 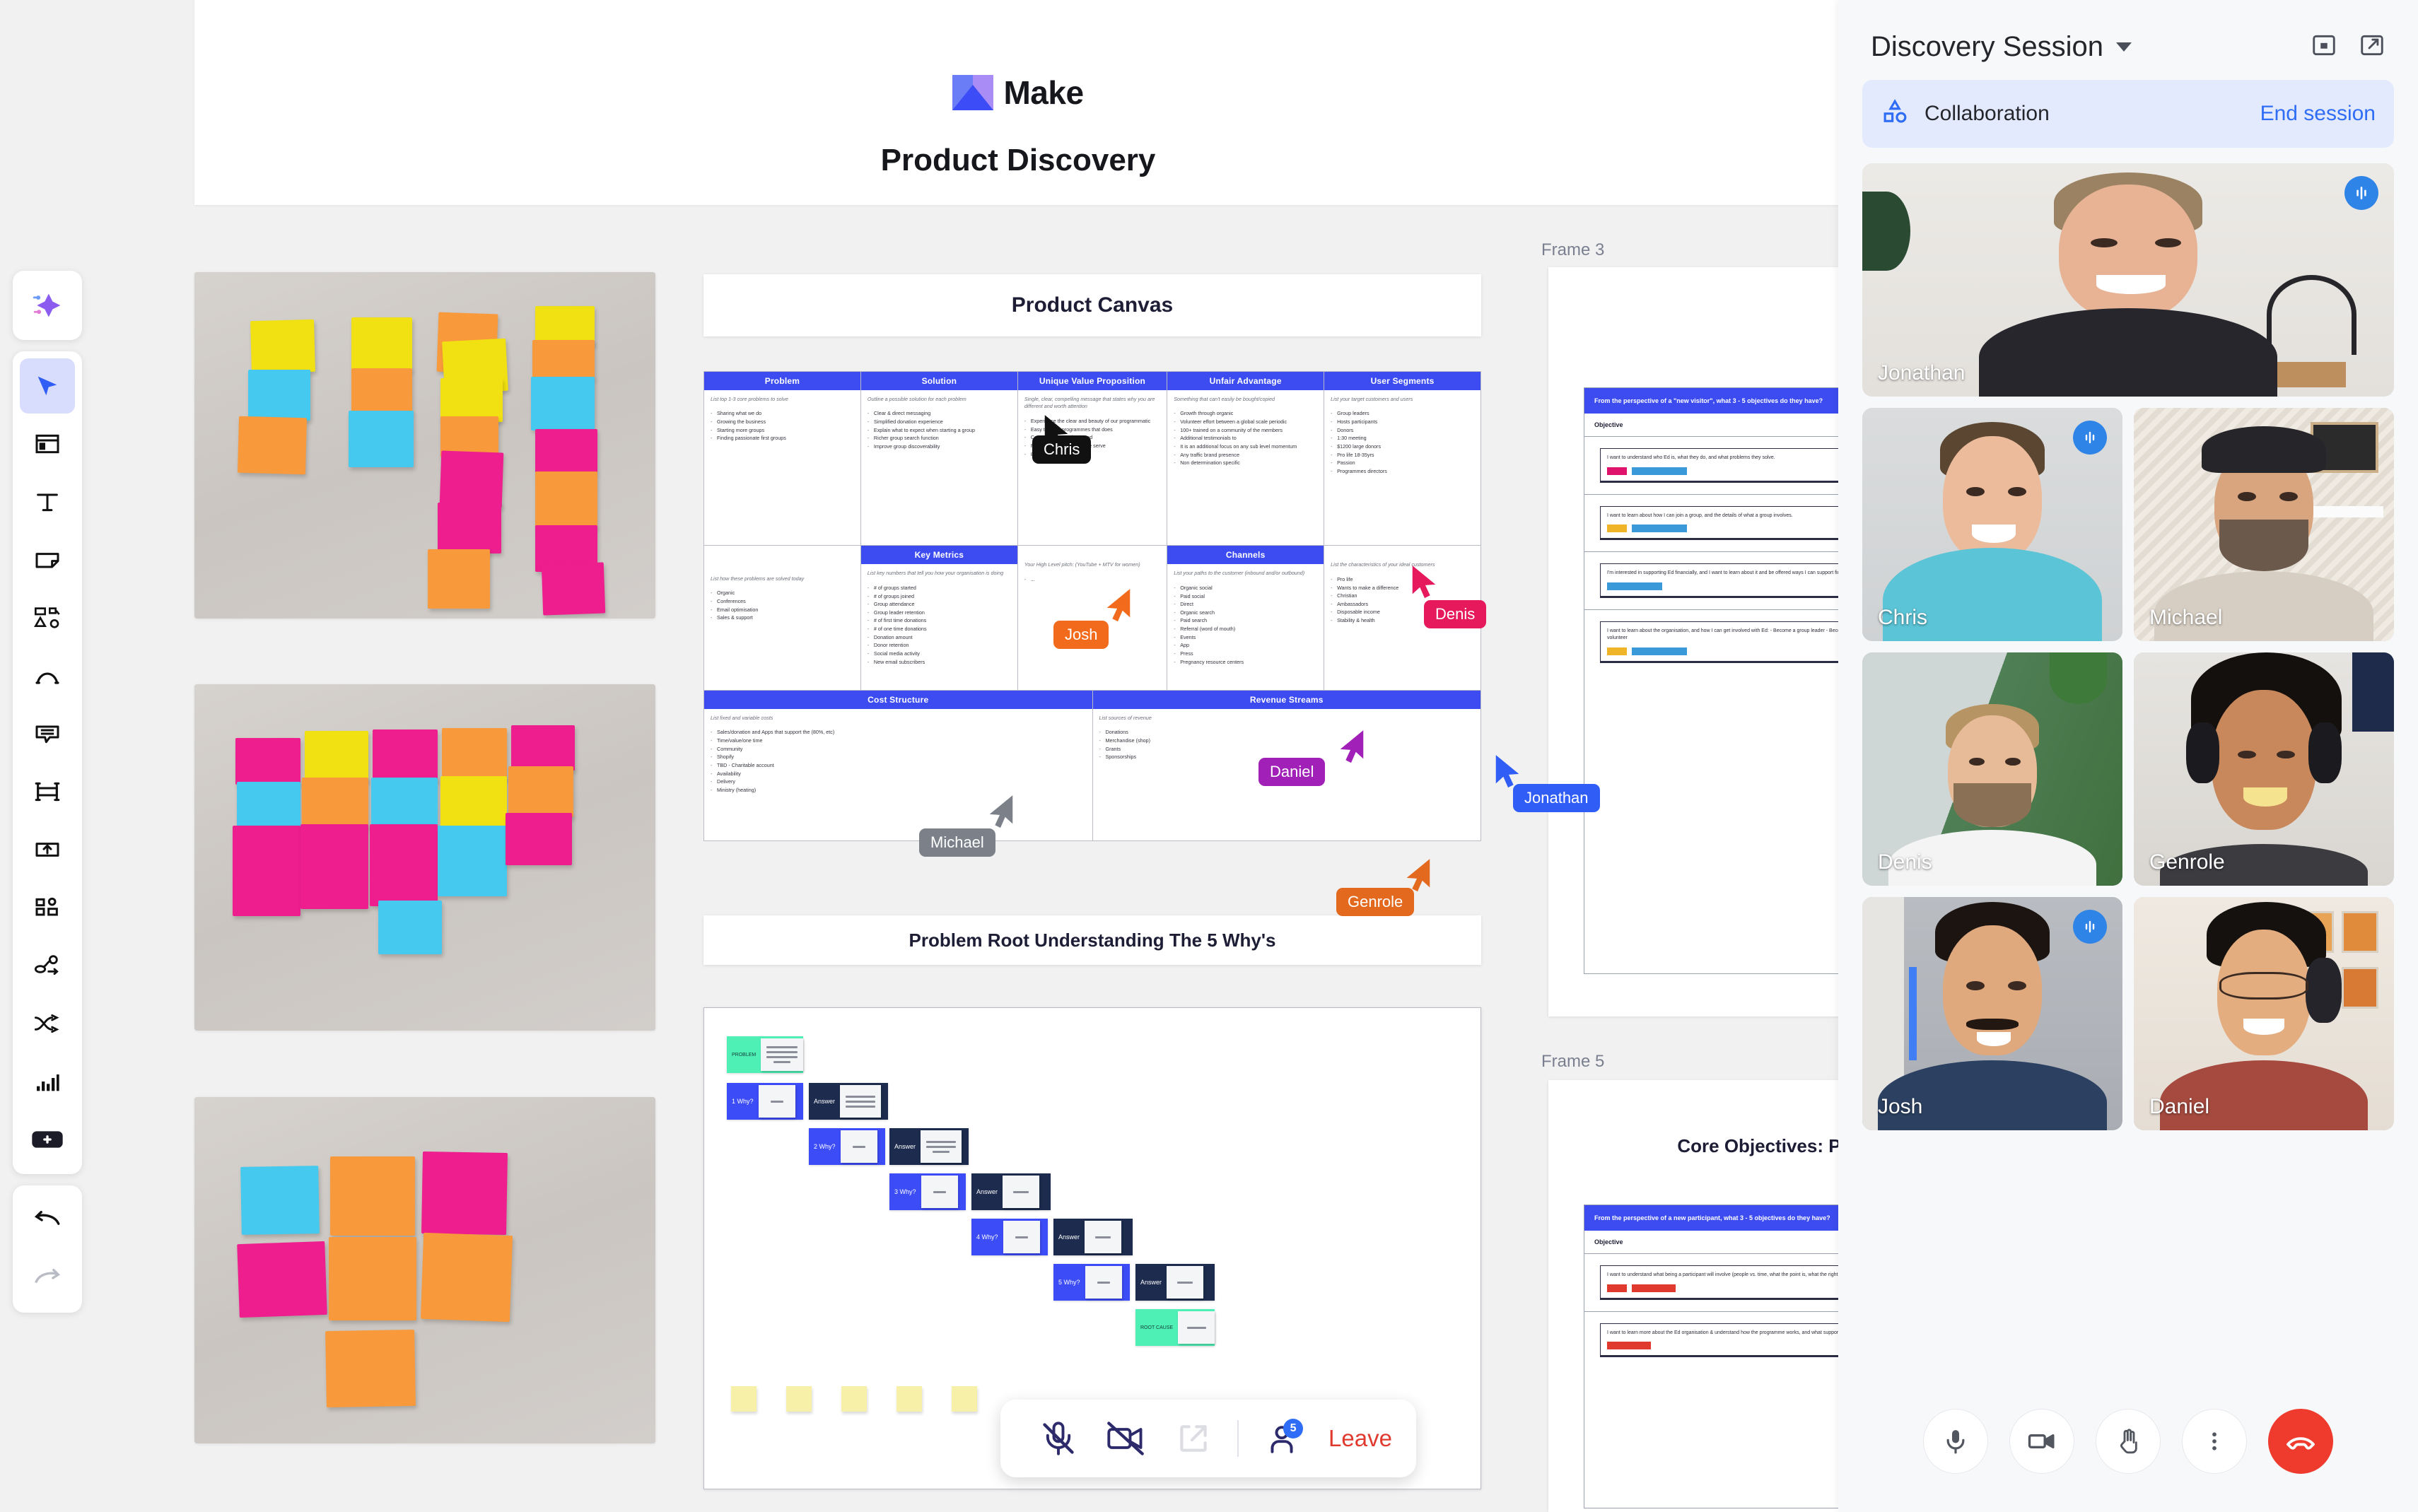 I want to click on why-node-3-why: 3 Why?, so click(x=927, y=1191).